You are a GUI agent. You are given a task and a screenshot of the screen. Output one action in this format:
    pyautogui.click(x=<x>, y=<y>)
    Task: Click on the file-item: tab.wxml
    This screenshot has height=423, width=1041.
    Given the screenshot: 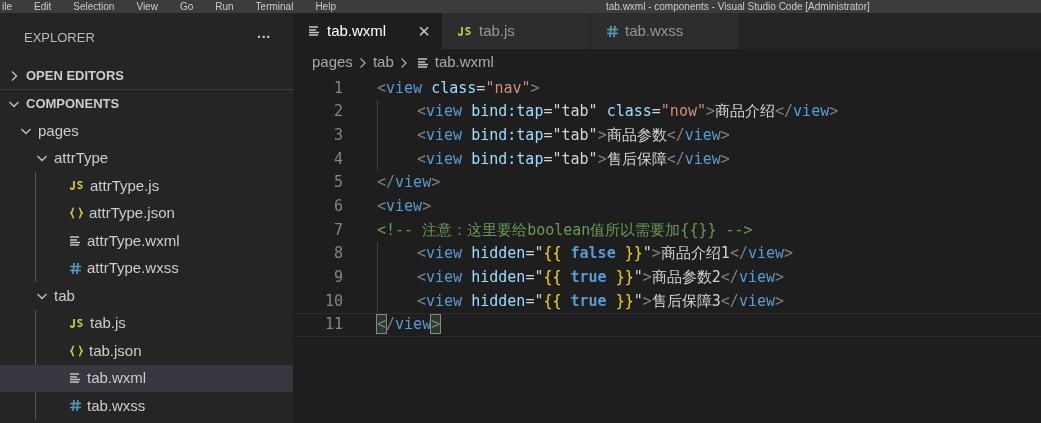 What is the action you would take?
    pyautogui.click(x=146, y=378)
    